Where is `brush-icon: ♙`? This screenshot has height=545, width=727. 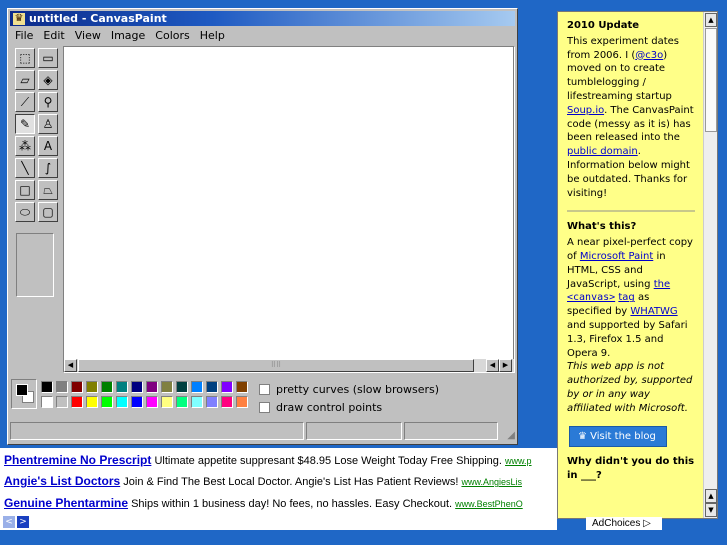 brush-icon: ♙ is located at coordinates (48, 124).